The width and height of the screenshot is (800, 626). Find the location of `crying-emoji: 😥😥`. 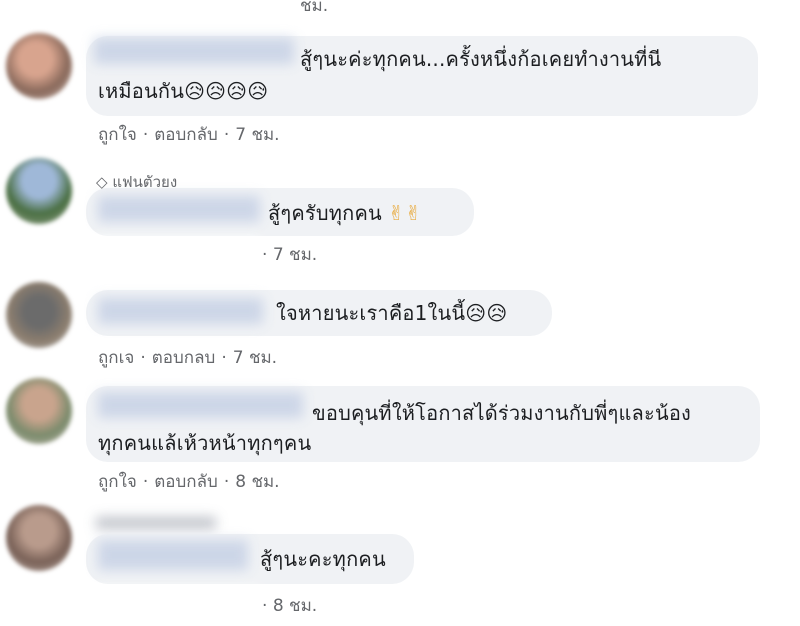

crying-emoji: 😥😥 is located at coordinates (486, 313).